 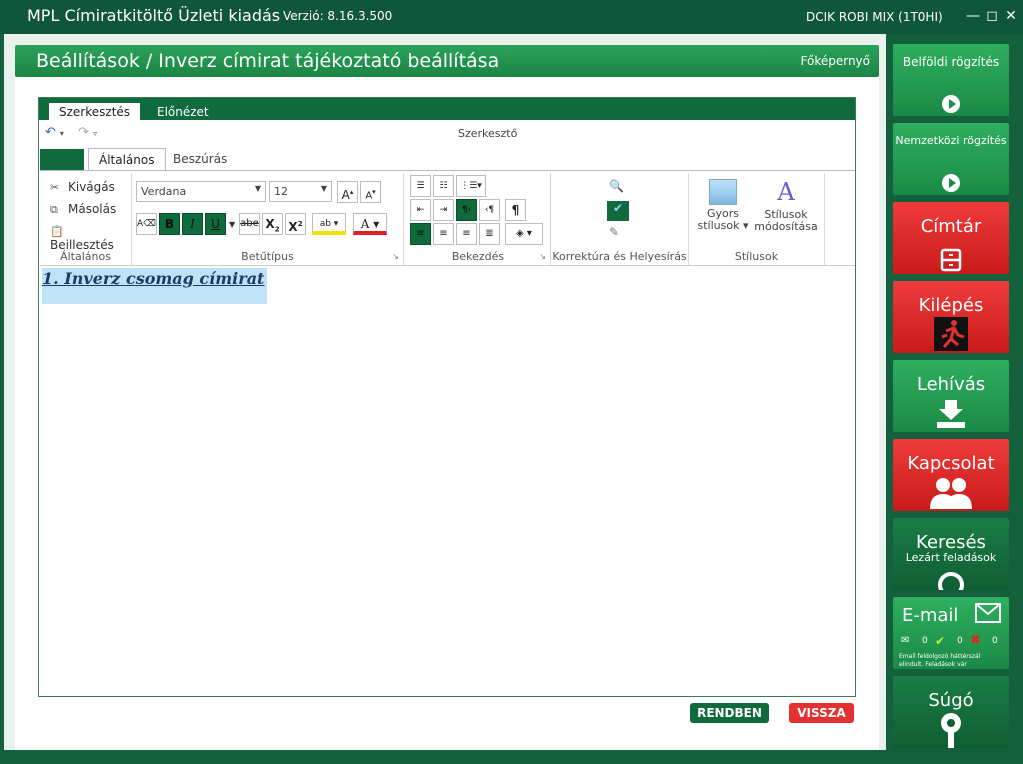 I want to click on italic-button: I, so click(x=192, y=224).